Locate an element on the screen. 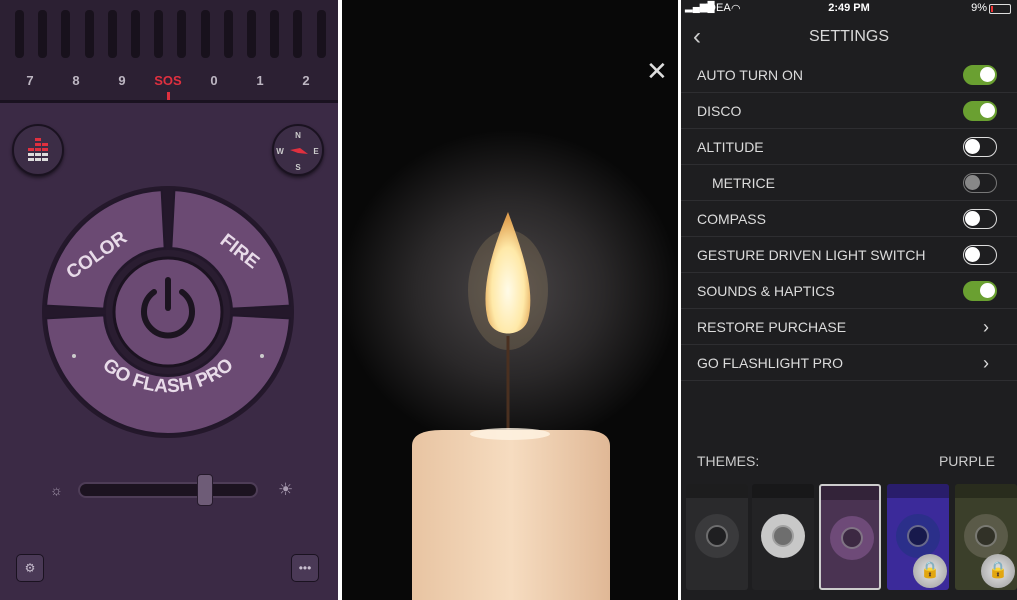  back-chevron-icon: ‹ is located at coordinates (697, 37).